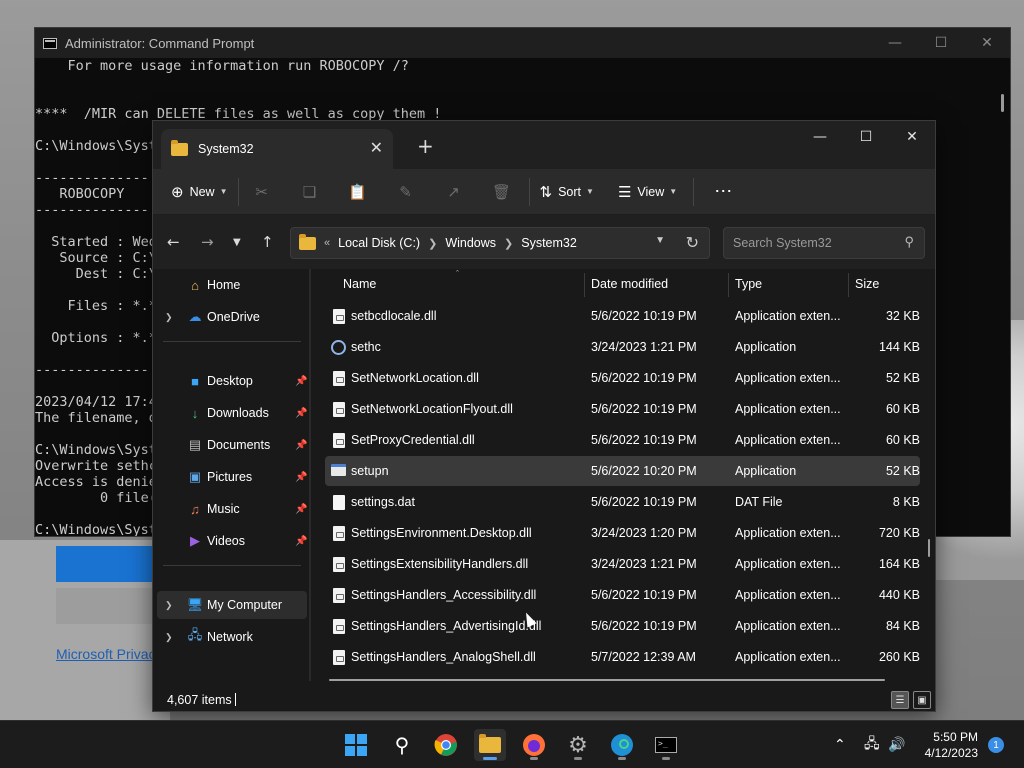  What do you see at coordinates (490, 745) in the screenshot?
I see `file-explorer-icon` at bounding box center [490, 745].